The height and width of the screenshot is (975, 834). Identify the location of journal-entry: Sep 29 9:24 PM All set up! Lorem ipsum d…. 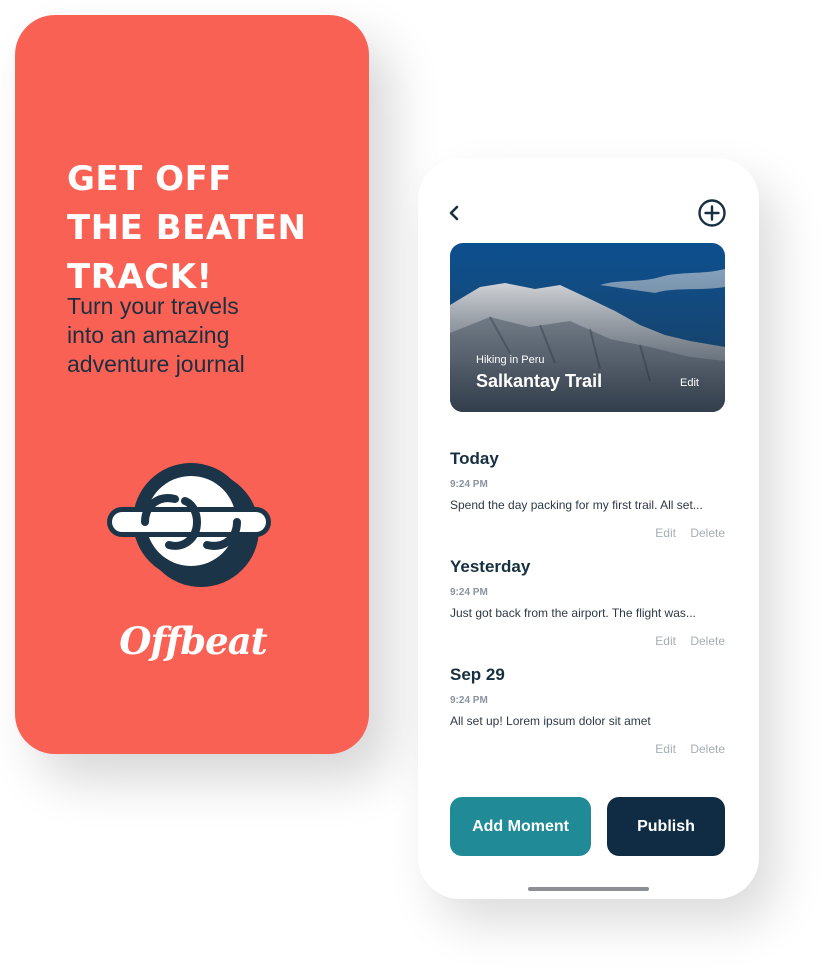
(587, 715).